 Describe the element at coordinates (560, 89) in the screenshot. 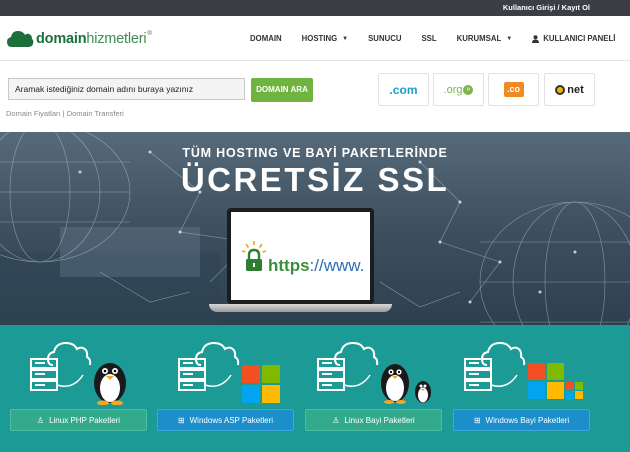

I see `net-dot-icon` at that location.